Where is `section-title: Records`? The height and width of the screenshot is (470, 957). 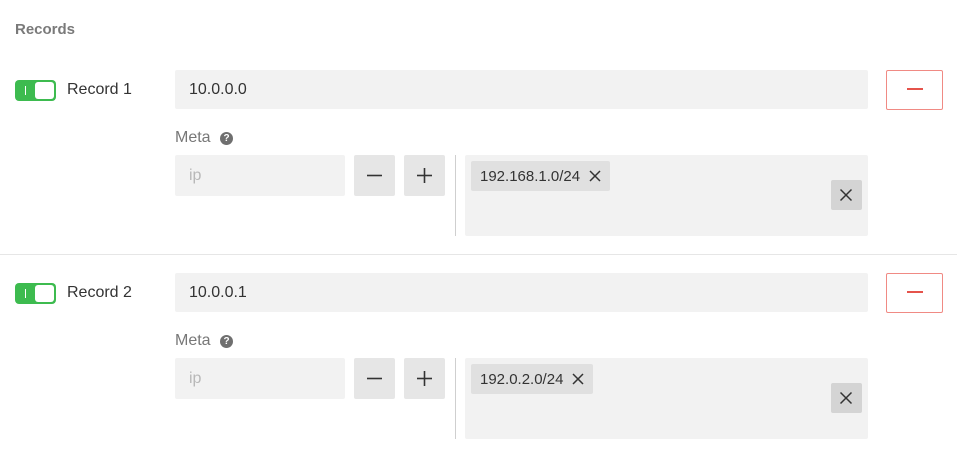 section-title: Records is located at coordinates (45, 29).